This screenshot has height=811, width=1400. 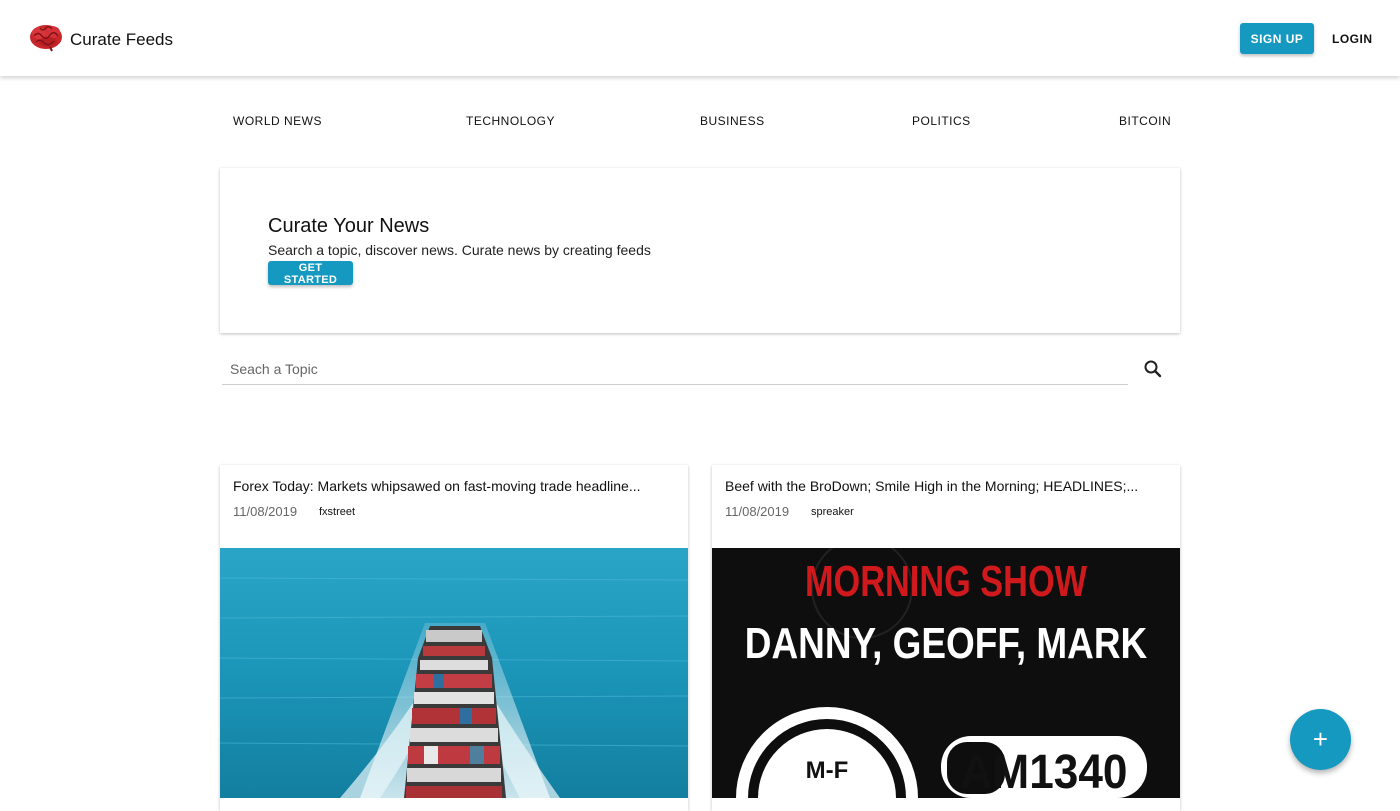 What do you see at coordinates (672, 369) in the screenshot?
I see `search-input` at bounding box center [672, 369].